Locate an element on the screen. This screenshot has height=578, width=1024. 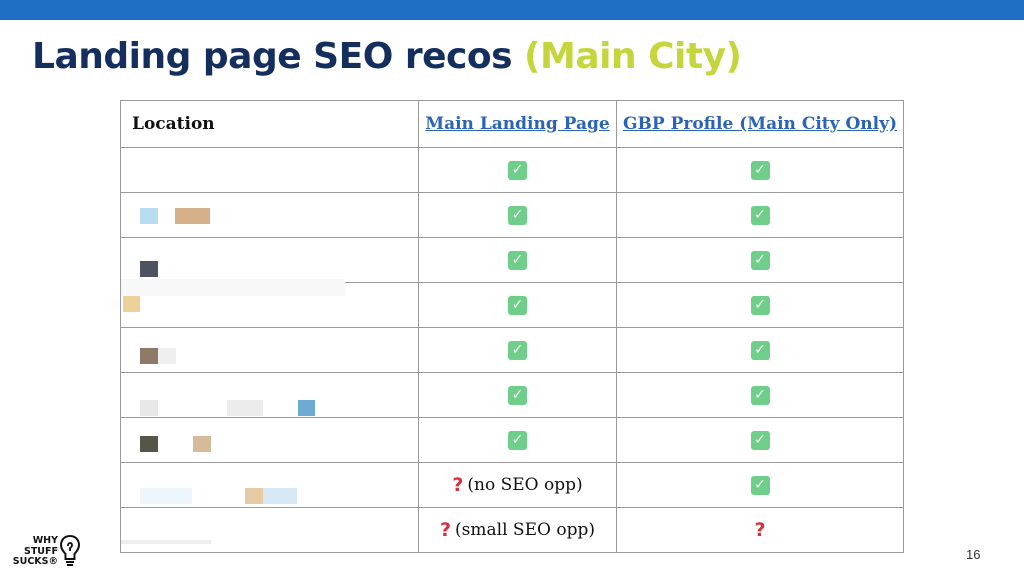
redaction-fade is located at coordinates (233, 287).